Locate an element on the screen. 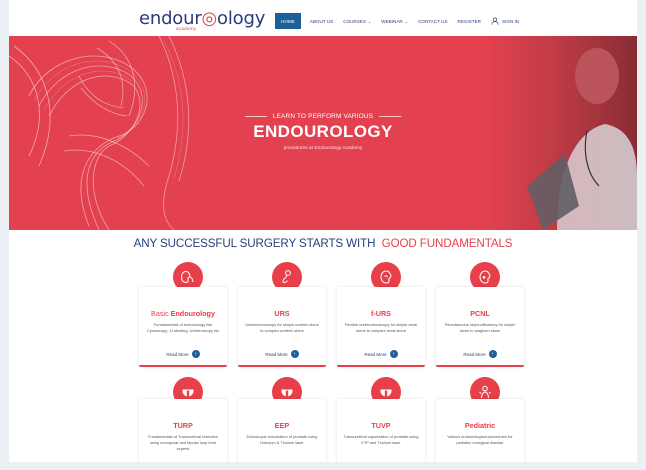 This screenshot has width=646, height=470. nav-webinar: WEBINAR ⌄ is located at coordinates (394, 21).